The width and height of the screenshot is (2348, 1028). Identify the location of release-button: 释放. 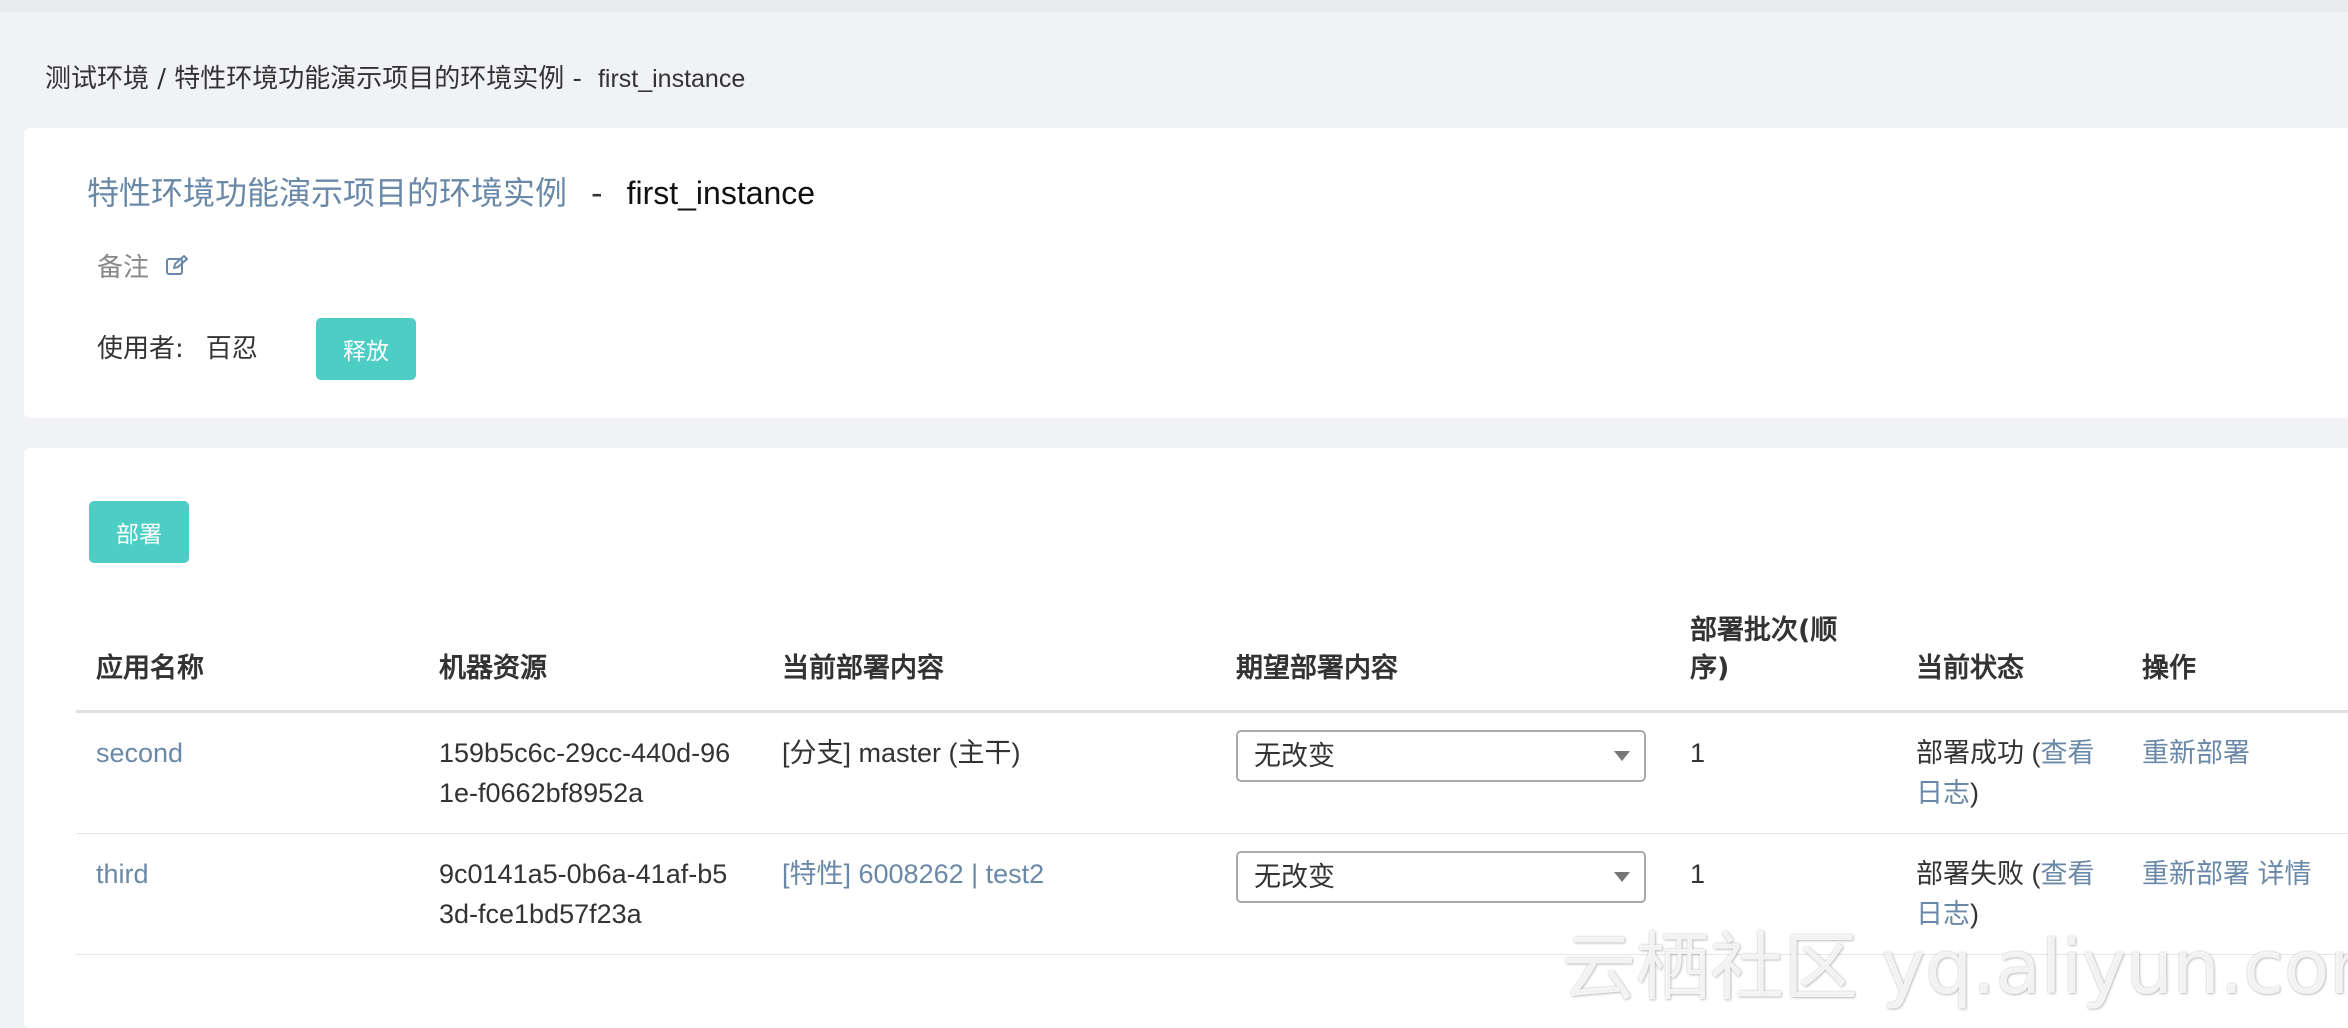
(366, 349).